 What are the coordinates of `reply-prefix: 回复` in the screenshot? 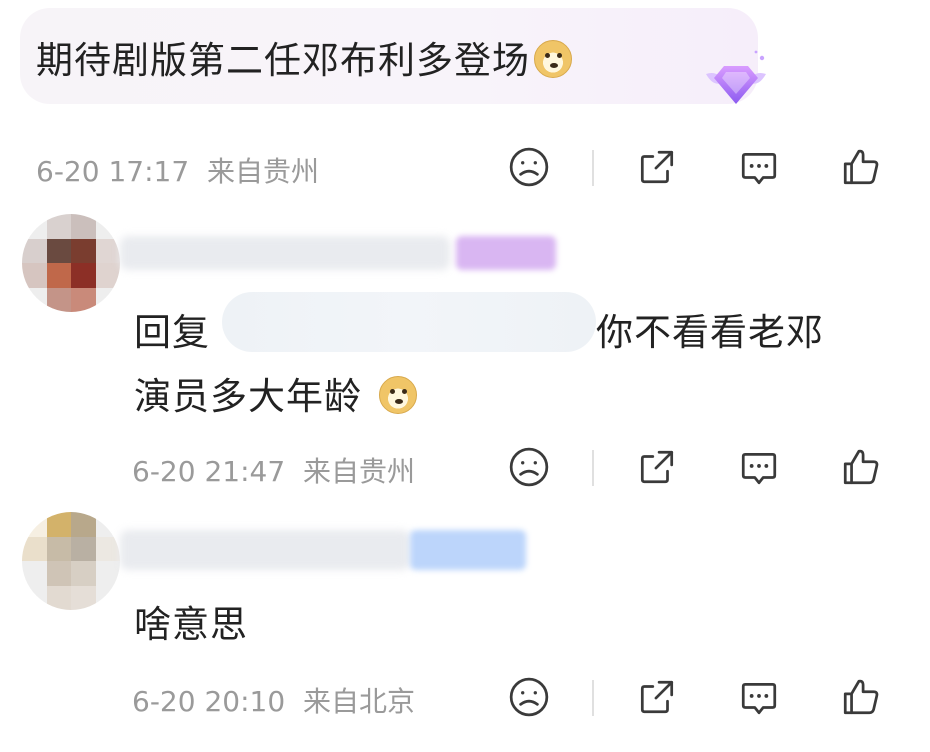 It's located at (172, 332).